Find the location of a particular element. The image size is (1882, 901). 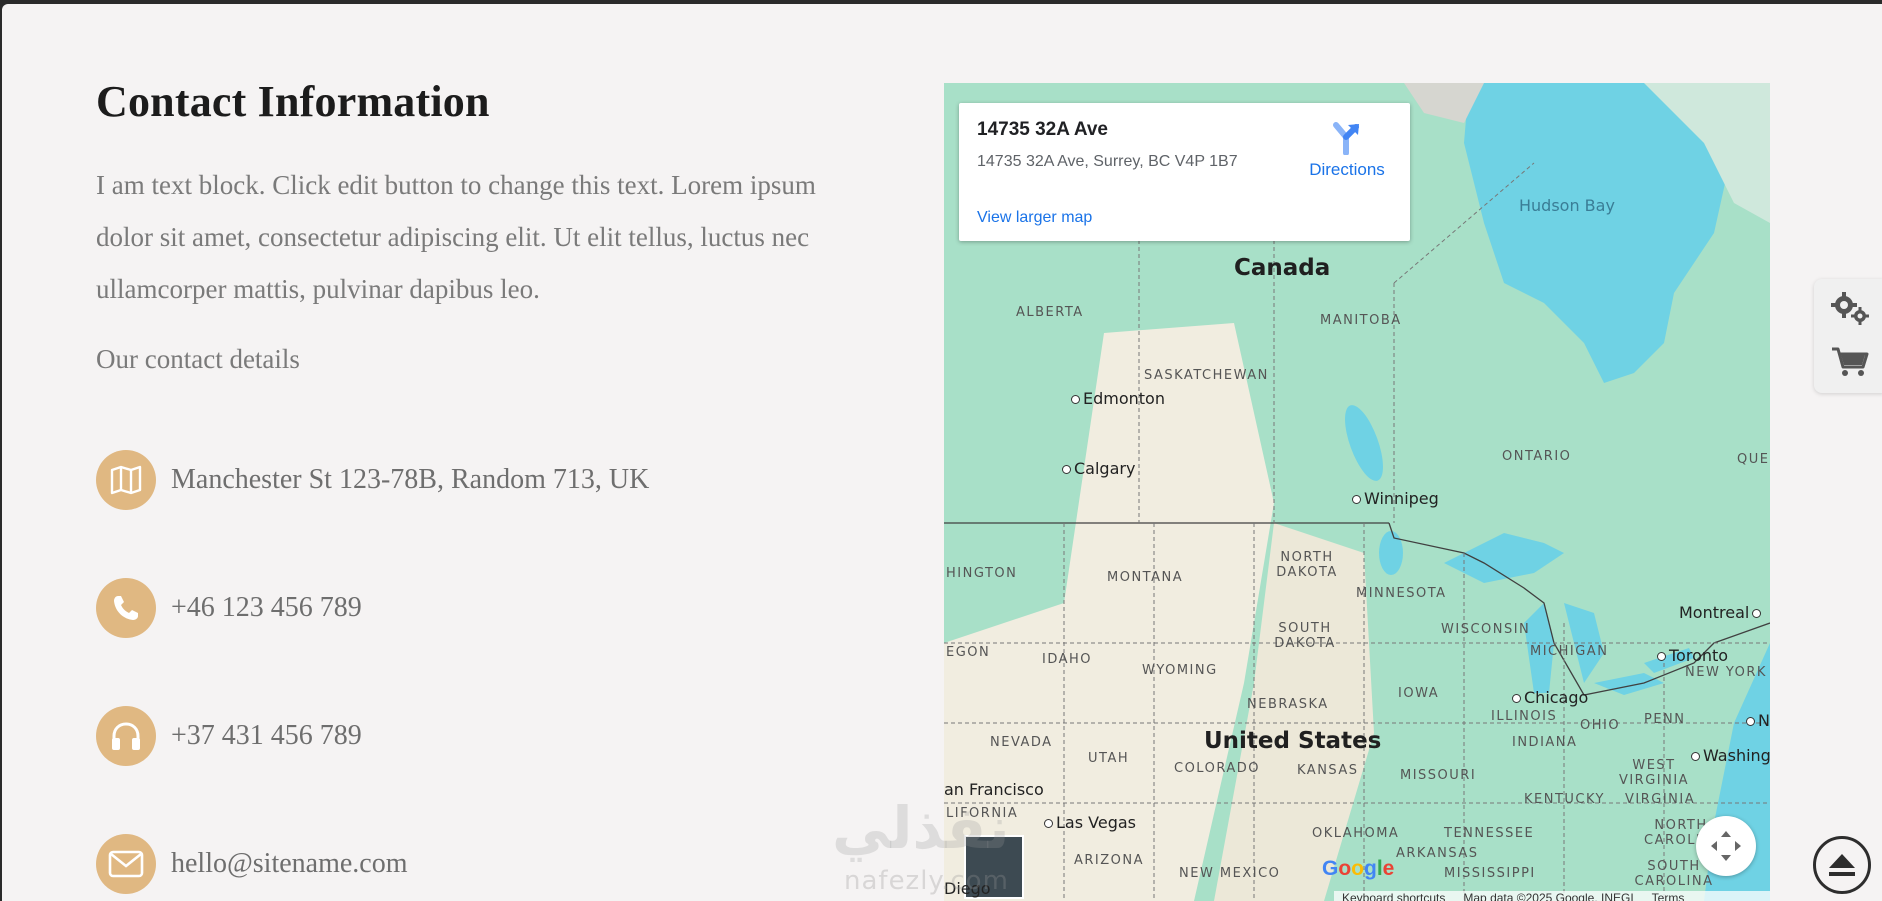

contact-details-heading: Our contact details is located at coordinates (198, 359).